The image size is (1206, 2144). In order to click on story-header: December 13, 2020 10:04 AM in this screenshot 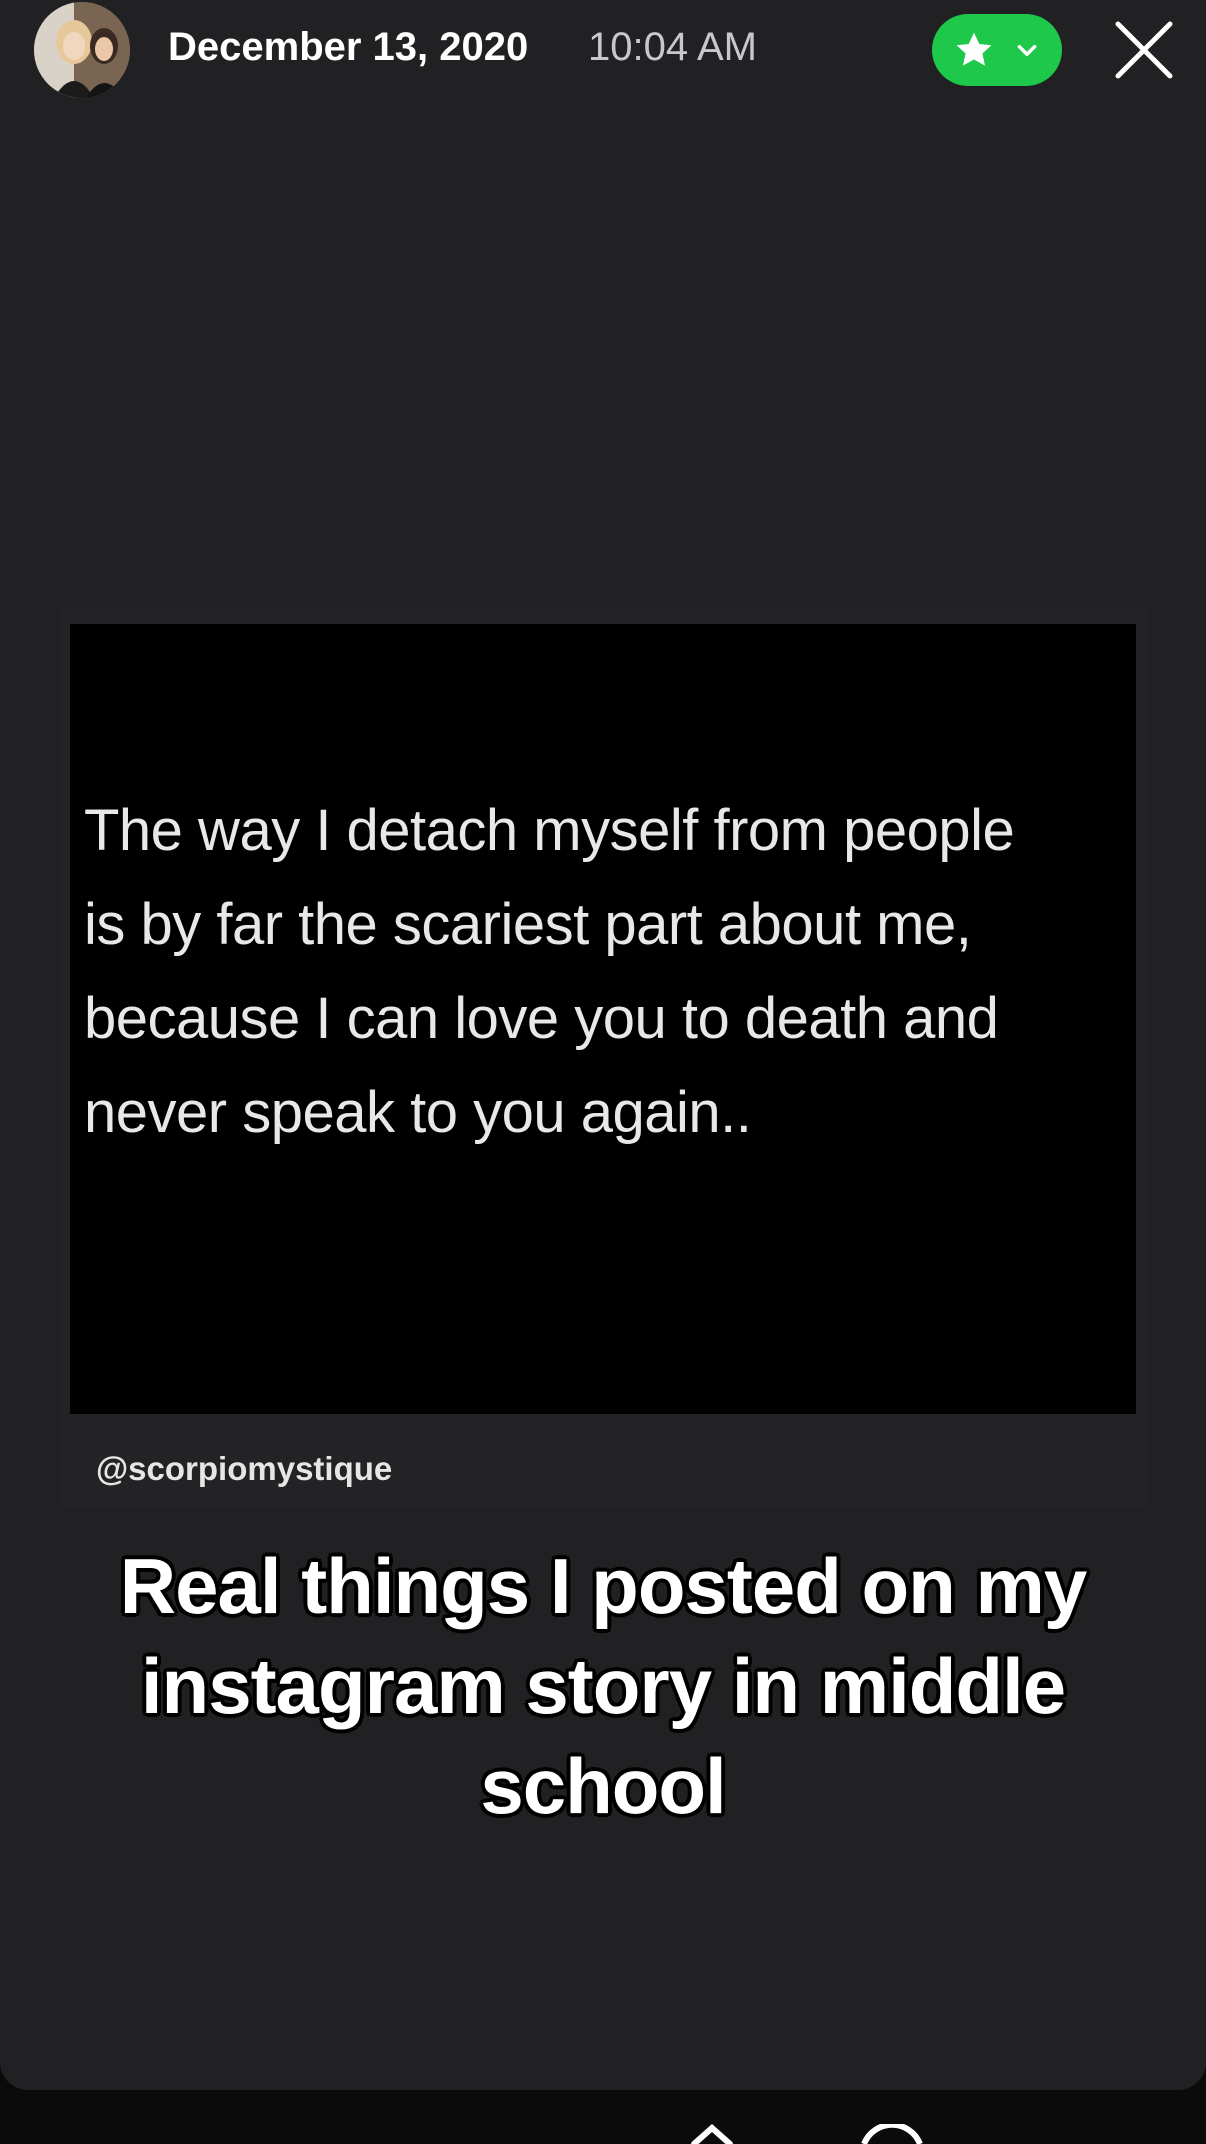, I will do `click(603, 50)`.